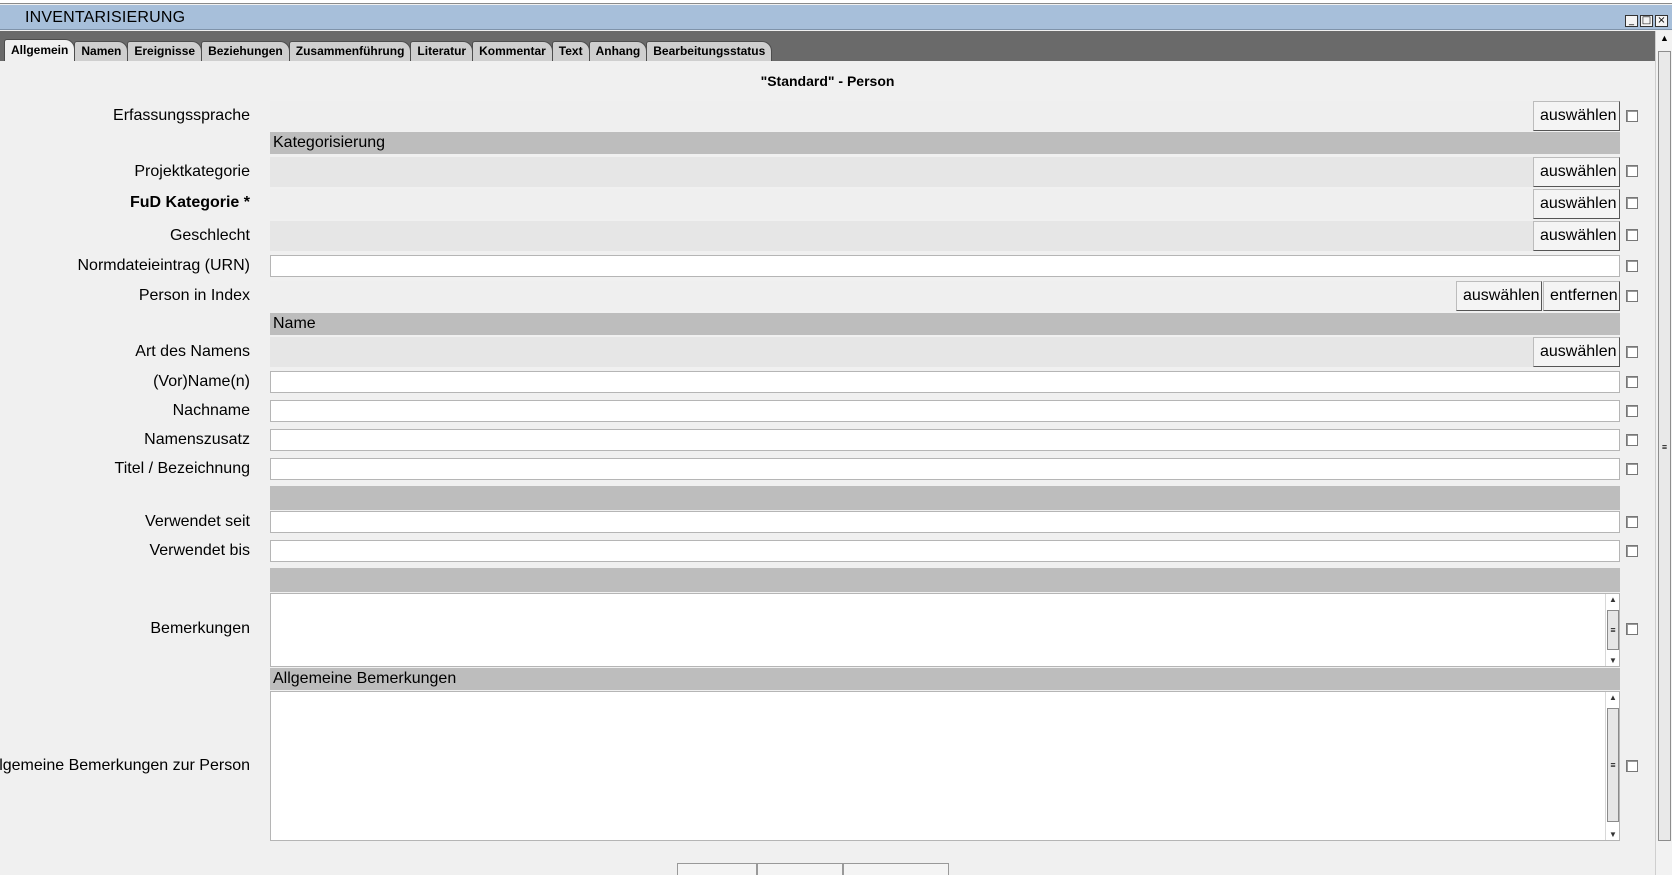 This screenshot has width=1672, height=875. Describe the element at coordinates (1646, 21) in the screenshot. I see `maximize-icon: □` at that location.